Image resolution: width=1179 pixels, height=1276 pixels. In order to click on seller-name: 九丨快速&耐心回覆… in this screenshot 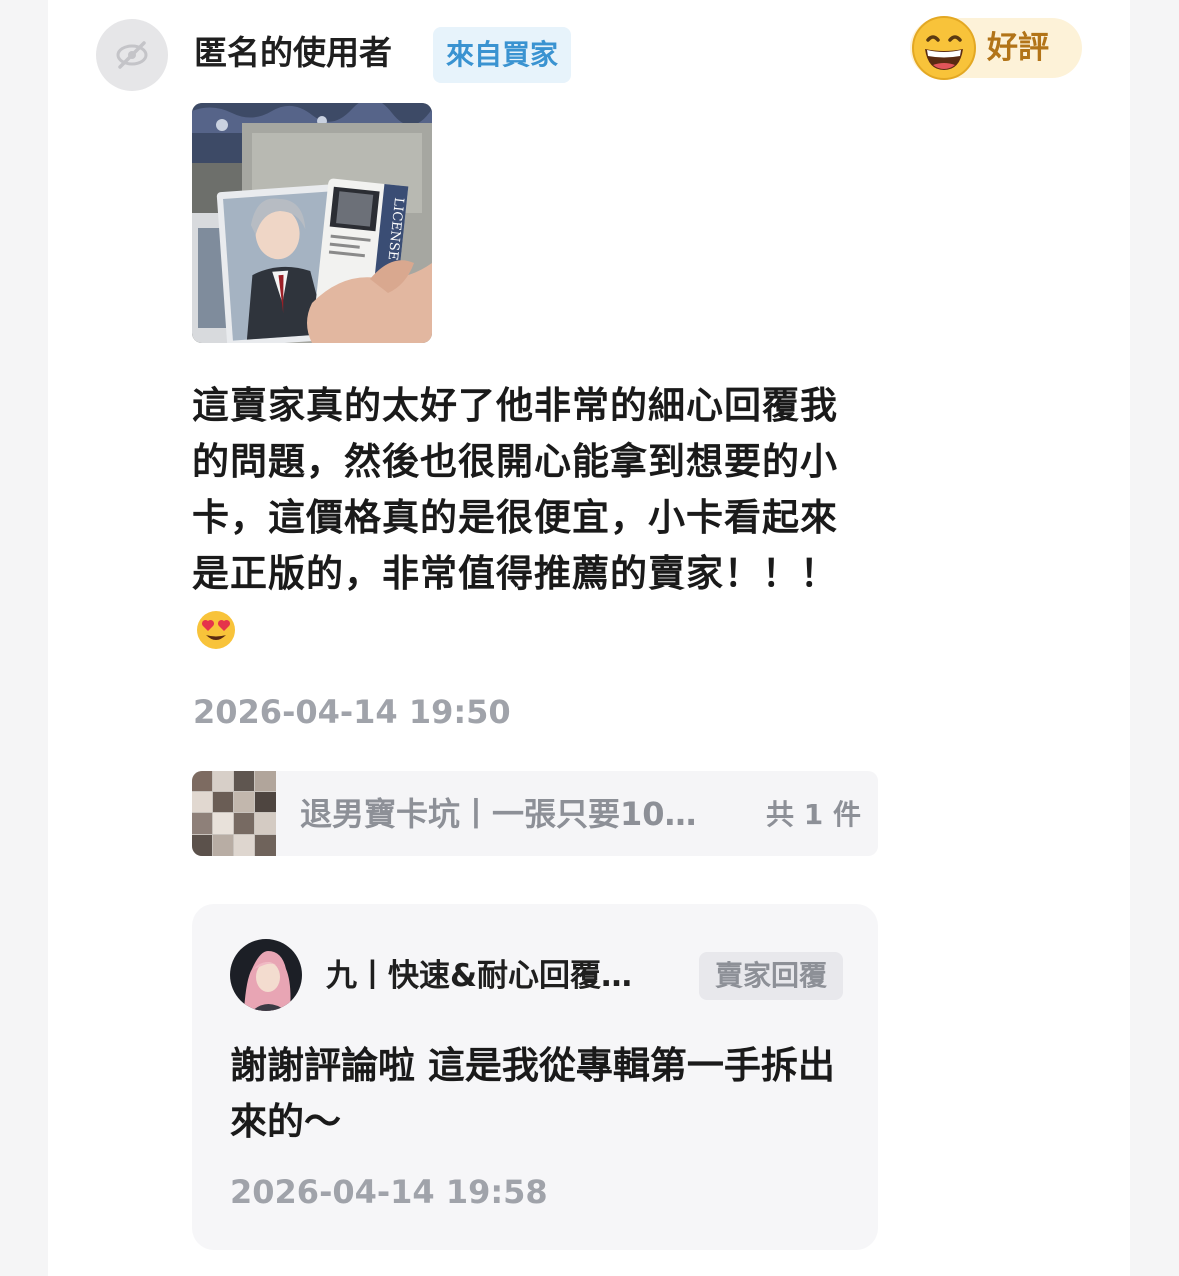, I will do `click(479, 976)`.